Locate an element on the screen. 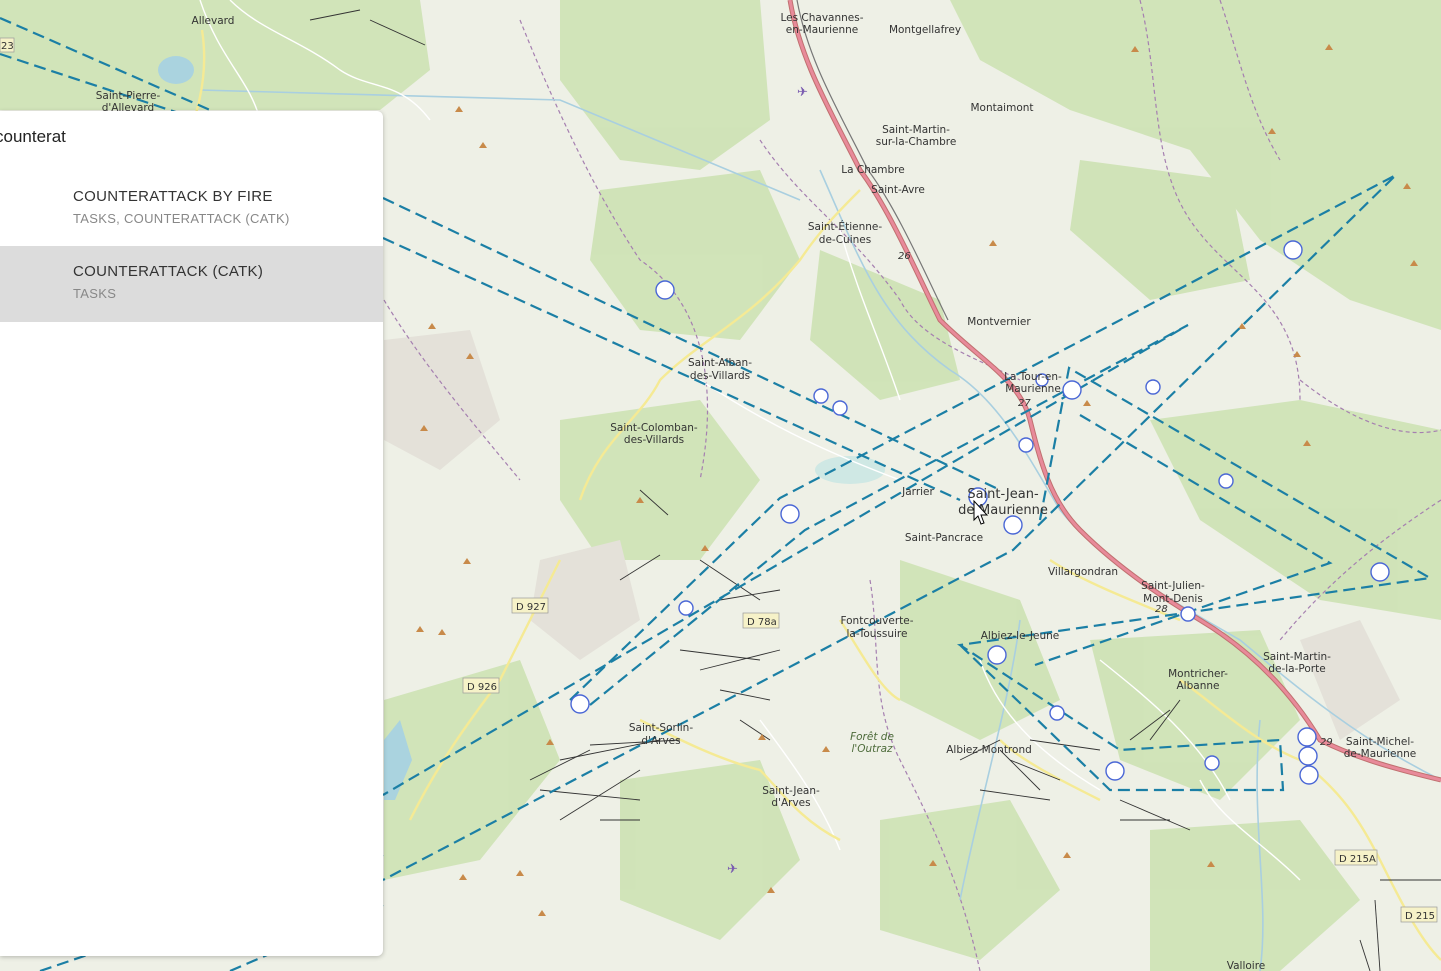  search-result-item-selected: COUNTERATTACK (CATK) TASKS is located at coordinates (191, 284).